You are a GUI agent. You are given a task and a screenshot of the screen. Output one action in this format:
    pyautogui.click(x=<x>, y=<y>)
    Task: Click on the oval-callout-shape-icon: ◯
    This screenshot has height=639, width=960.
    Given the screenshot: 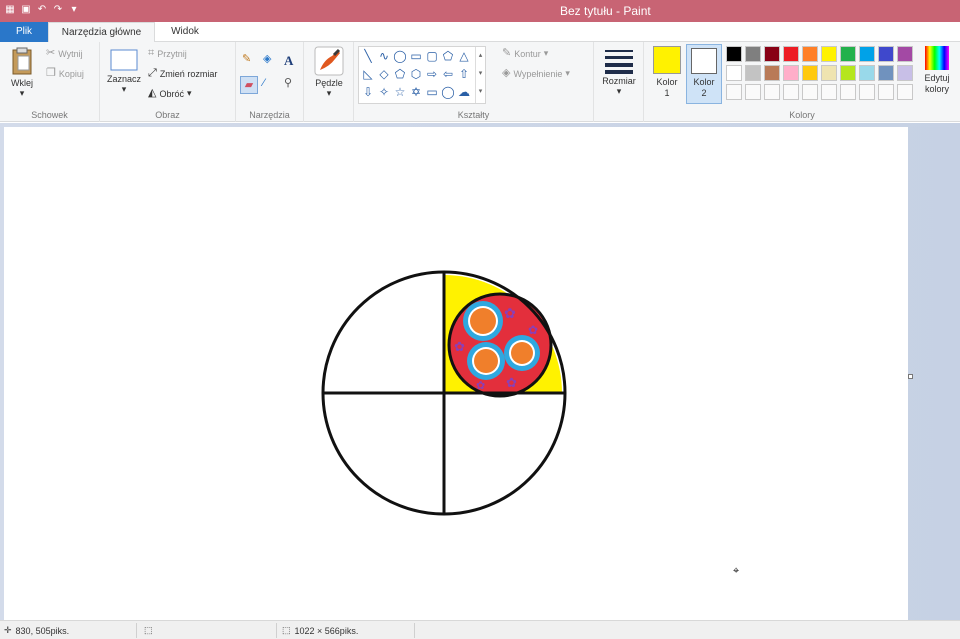 What is the action you would take?
    pyautogui.click(x=448, y=92)
    